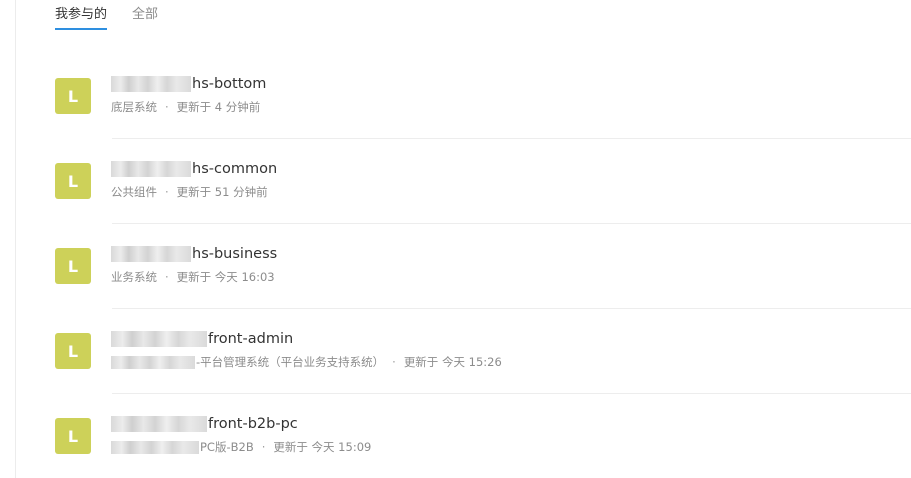  What do you see at coordinates (322, 447) in the screenshot?
I see `repo-updated-time: 更新于 今天 15:09` at bounding box center [322, 447].